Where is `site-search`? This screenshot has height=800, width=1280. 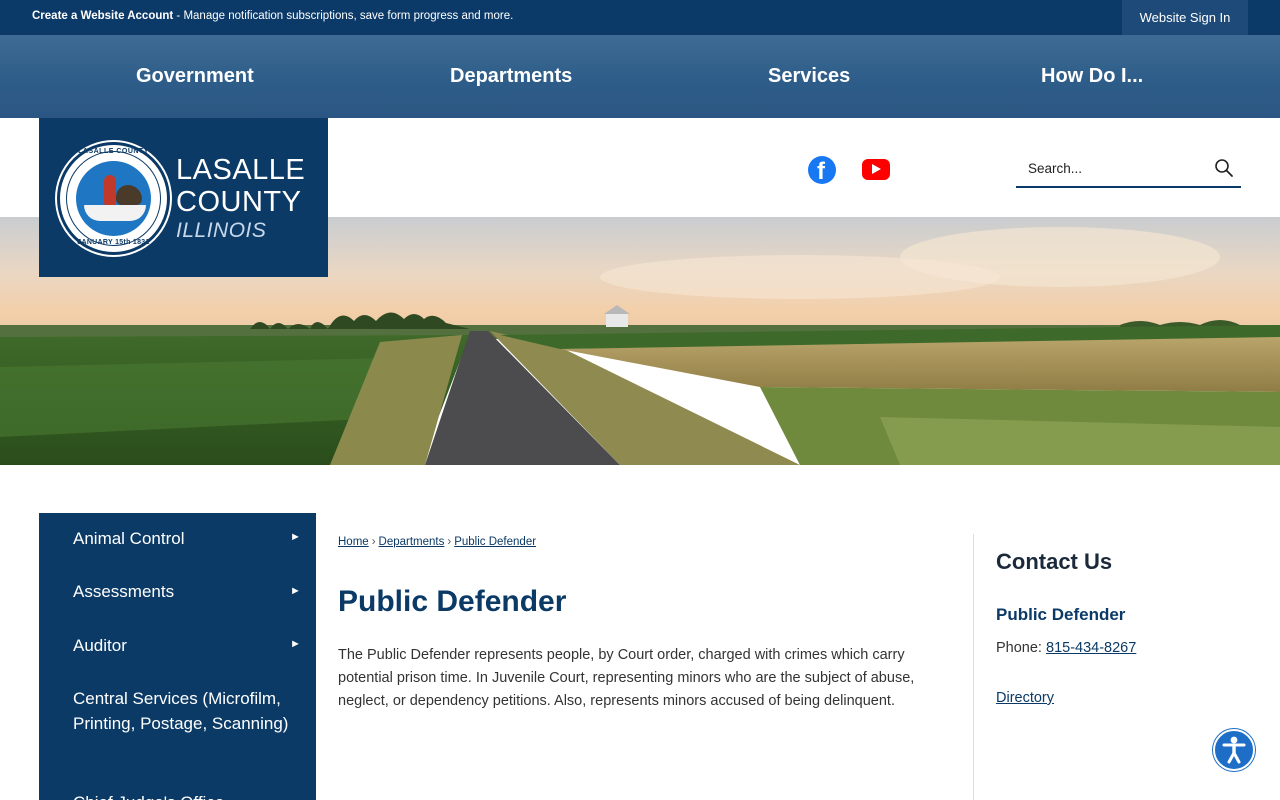
site-search is located at coordinates (1128, 168).